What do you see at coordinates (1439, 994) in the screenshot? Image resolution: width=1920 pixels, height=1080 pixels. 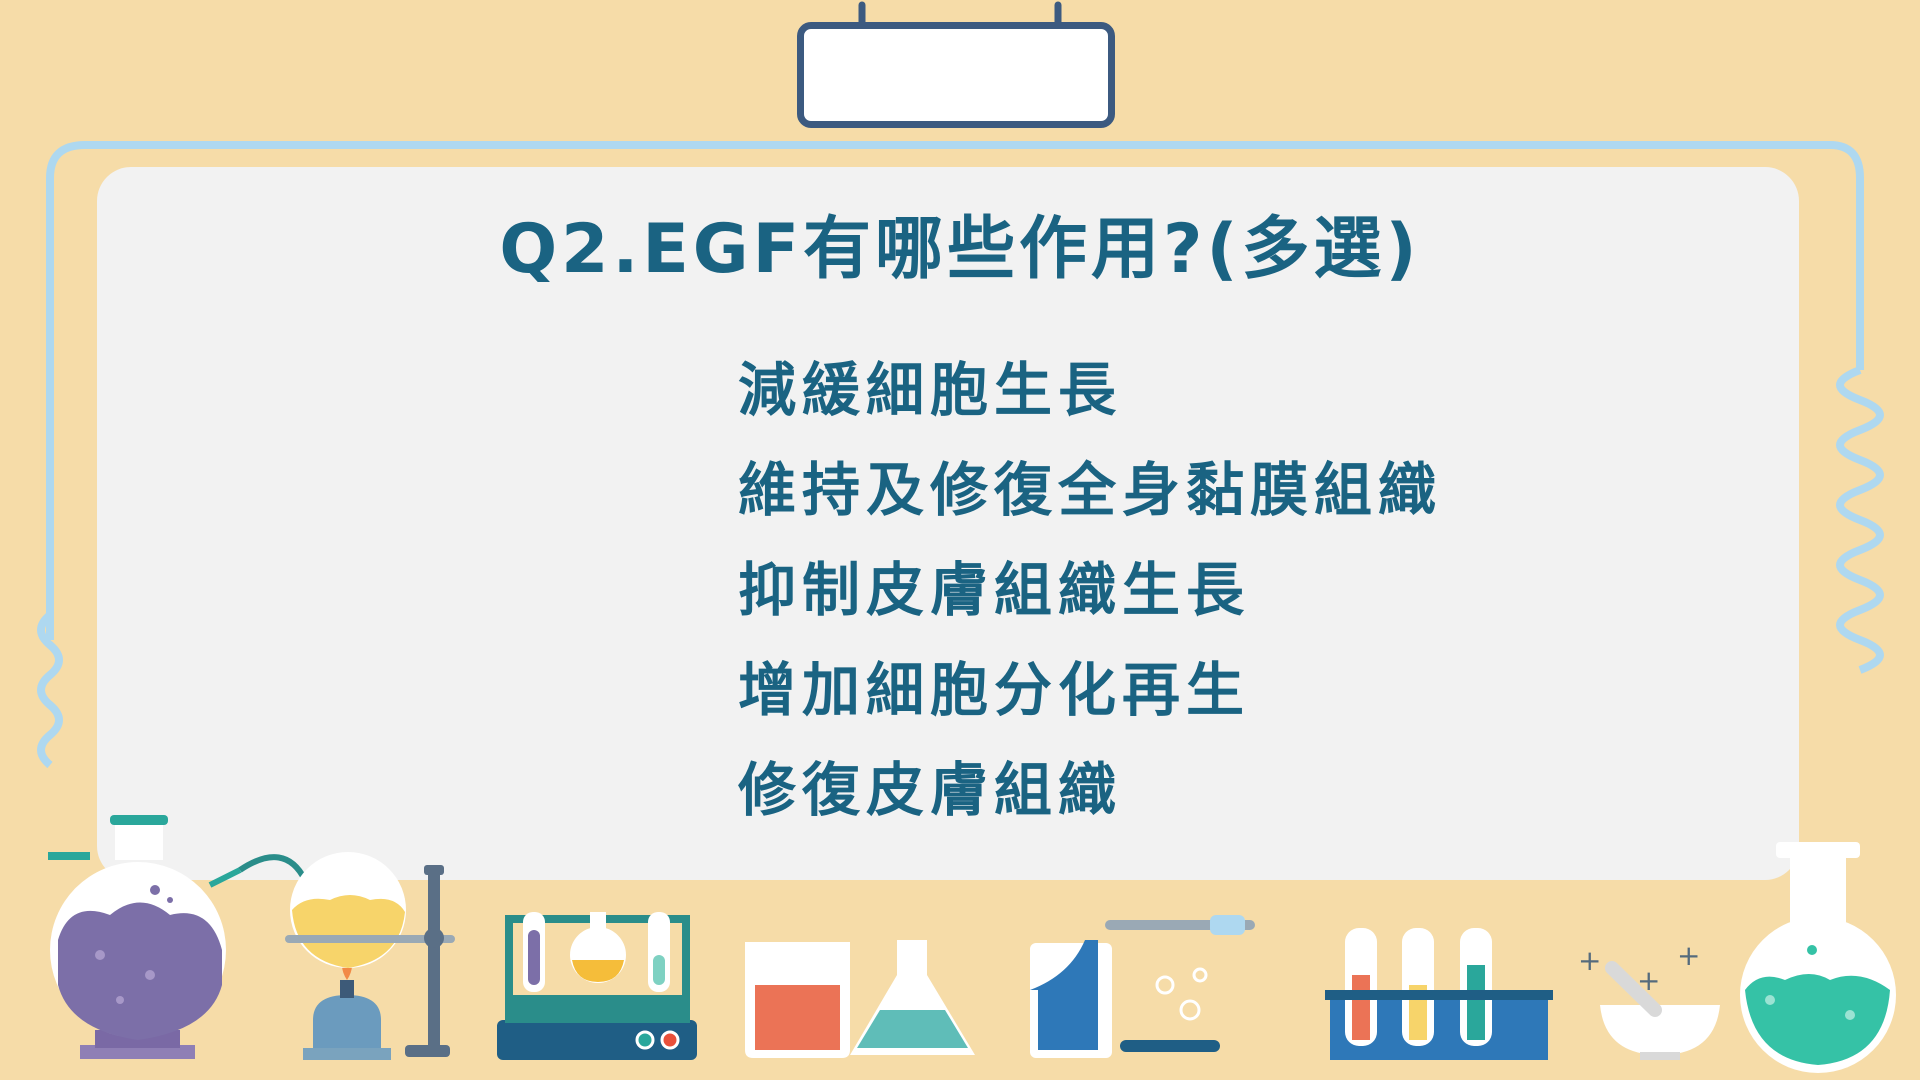 I see `colored-test-tubes-icon` at bounding box center [1439, 994].